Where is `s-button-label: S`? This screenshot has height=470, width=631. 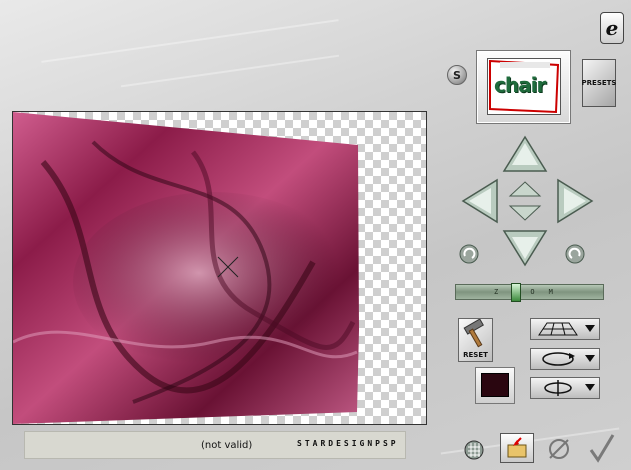 s-button-label: S is located at coordinates (457, 75).